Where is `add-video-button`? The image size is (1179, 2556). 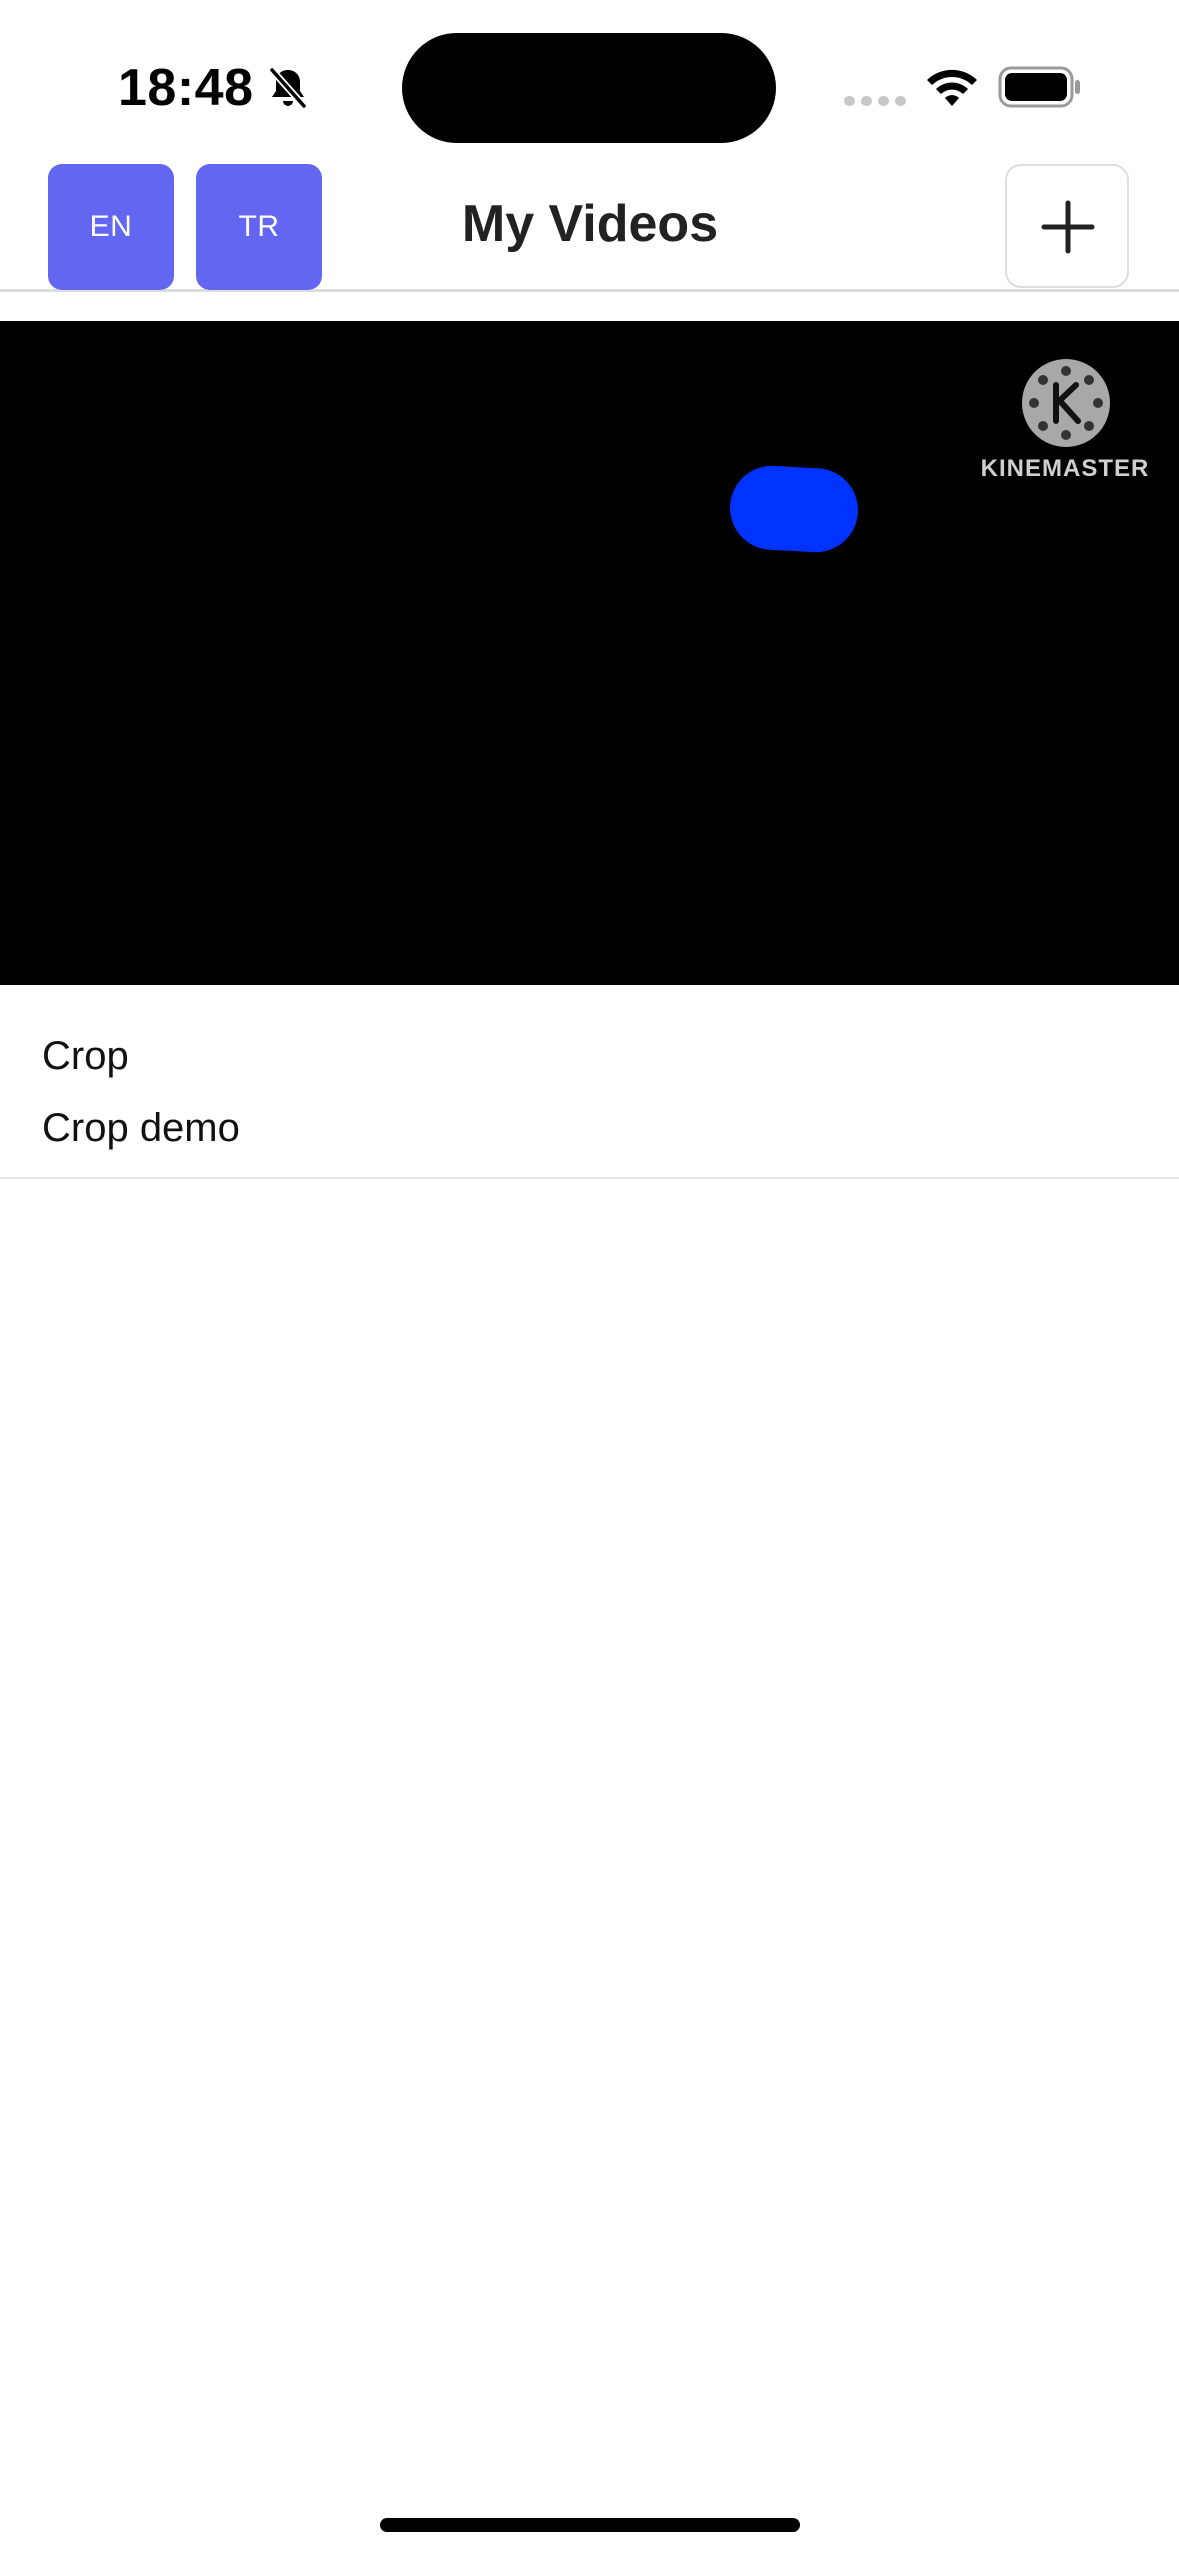
add-video-button is located at coordinates (1067, 226).